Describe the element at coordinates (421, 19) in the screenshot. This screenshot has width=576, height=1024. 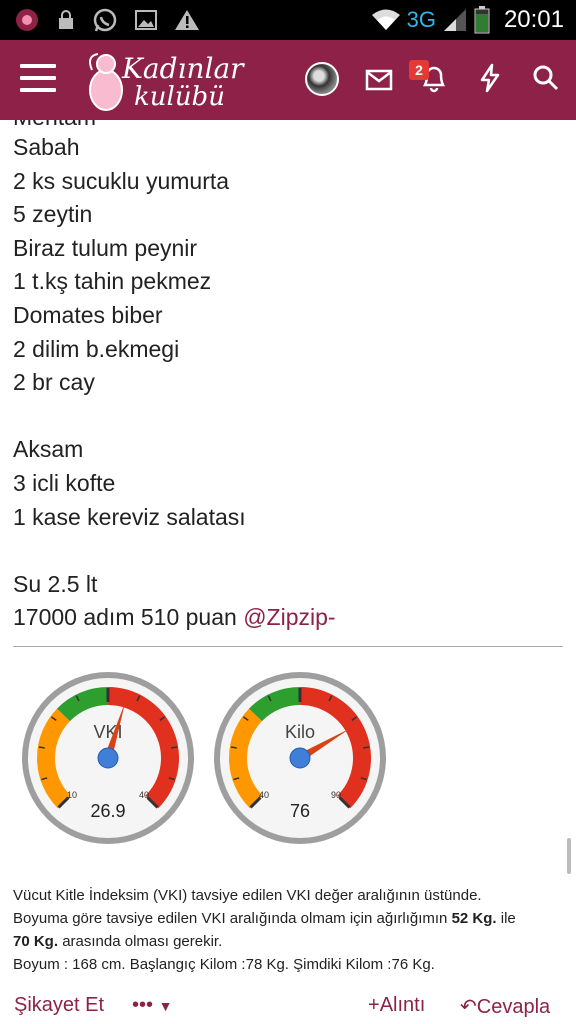
I see `network-type: 3G` at that location.